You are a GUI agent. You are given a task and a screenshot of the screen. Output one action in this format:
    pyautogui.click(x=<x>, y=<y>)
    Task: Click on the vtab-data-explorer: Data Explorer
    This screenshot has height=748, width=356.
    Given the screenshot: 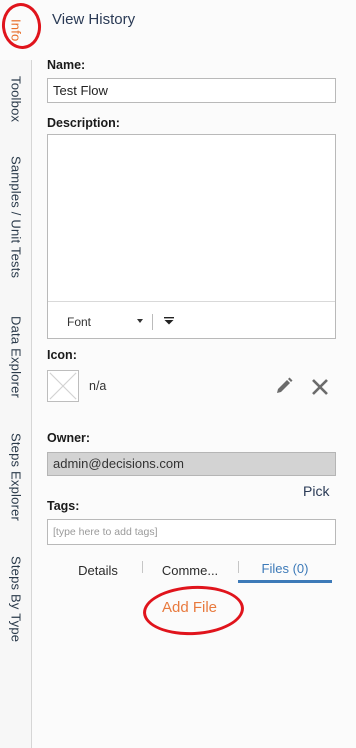 What is the action you would take?
    pyautogui.click(x=16, y=357)
    